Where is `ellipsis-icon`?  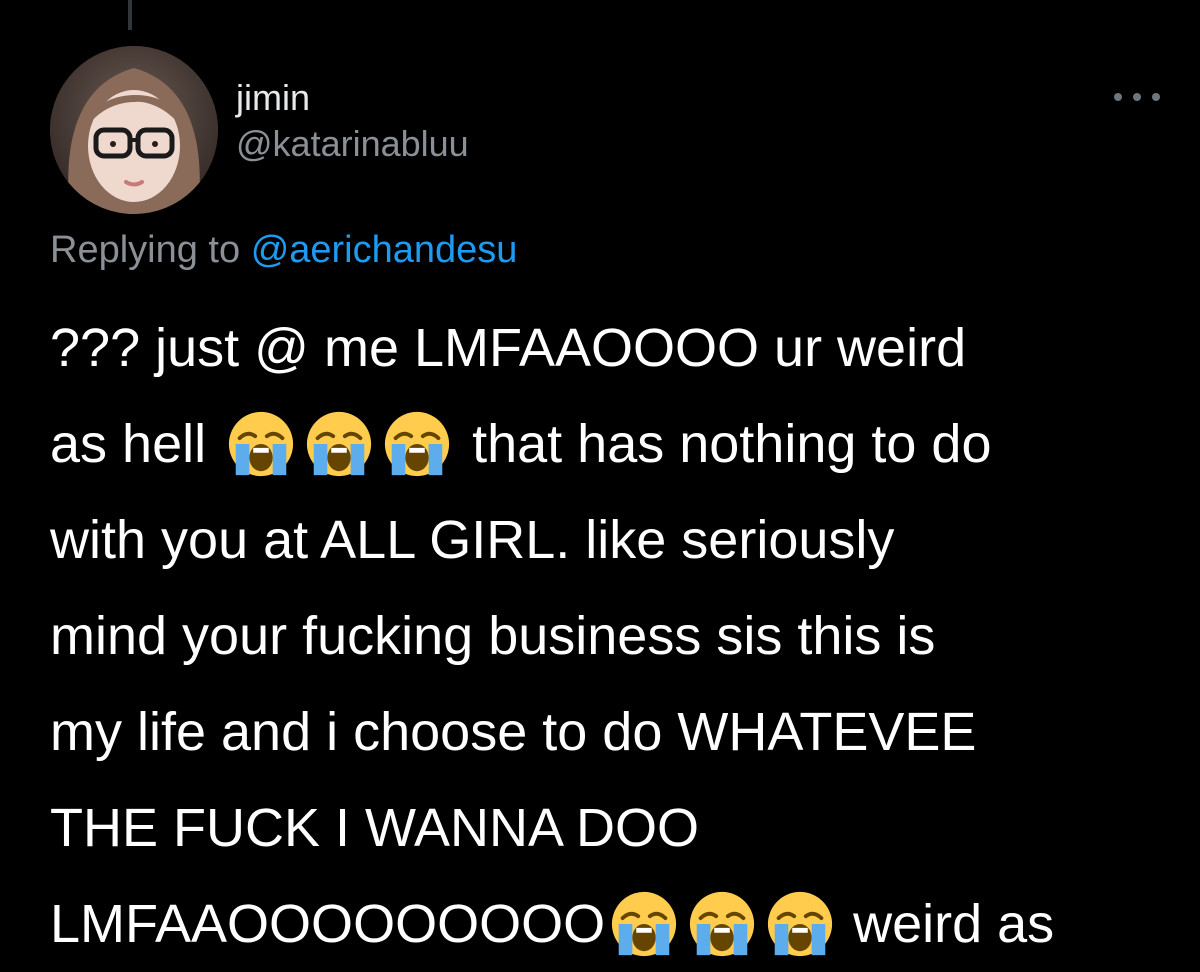
ellipsis-icon is located at coordinates (1137, 97).